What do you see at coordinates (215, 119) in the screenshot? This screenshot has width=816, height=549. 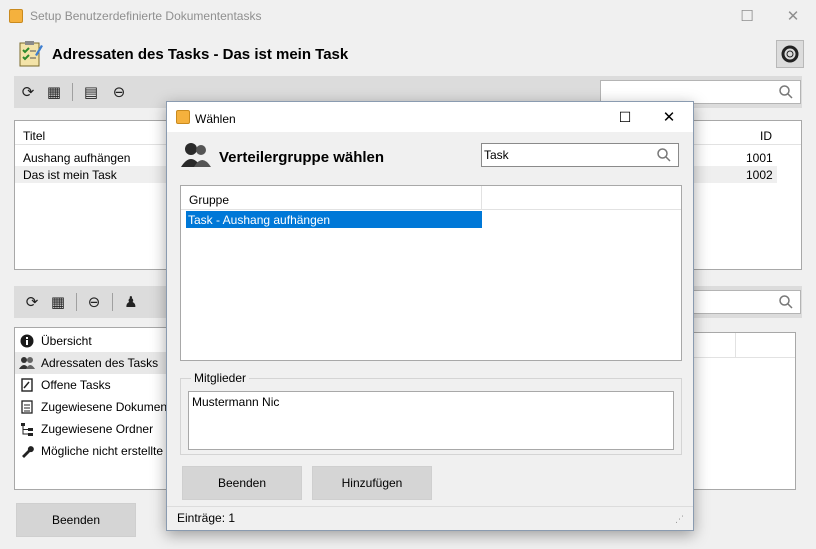 I see `dialog-title: Wählen` at bounding box center [215, 119].